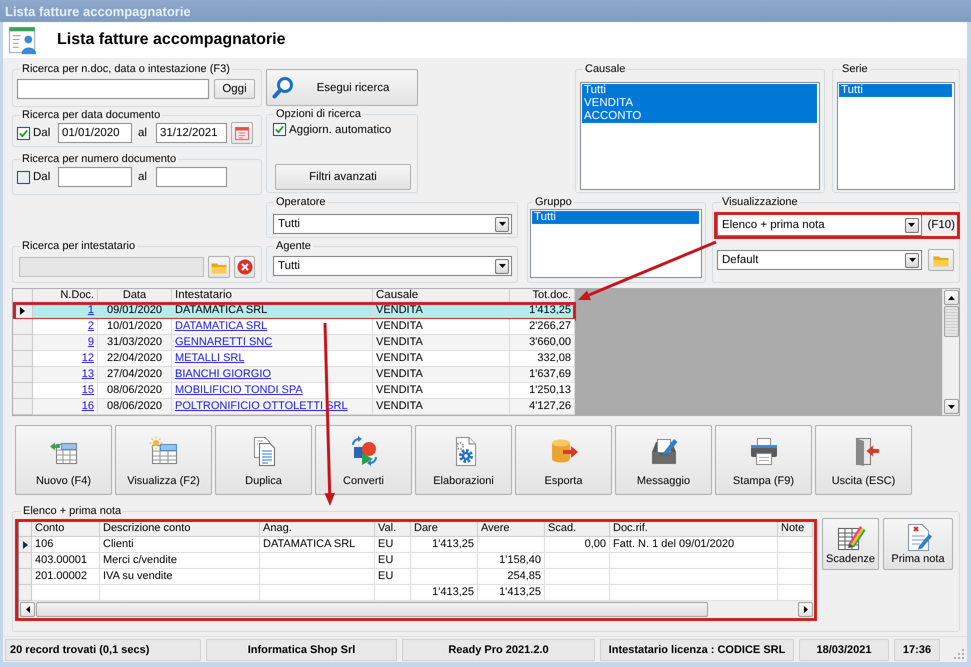  What do you see at coordinates (663, 460) in the screenshot?
I see `toolbar-button: Messaggio` at bounding box center [663, 460].